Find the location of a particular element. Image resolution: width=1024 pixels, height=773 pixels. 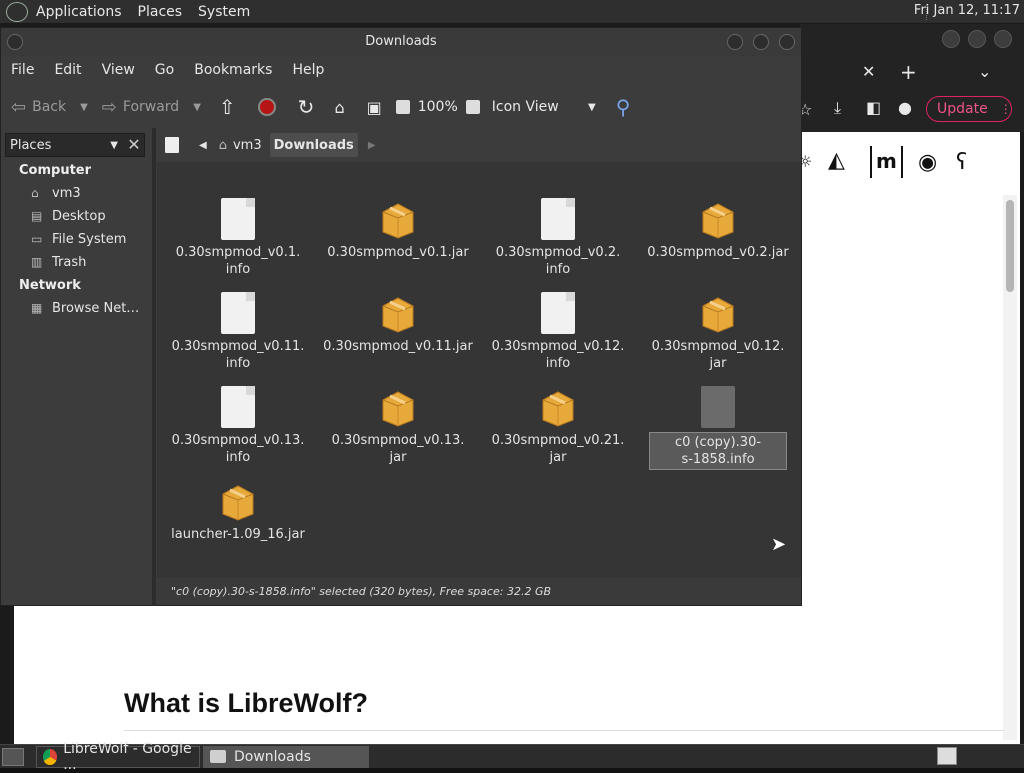

file-name: 0.30smpmod_v0.2.jar is located at coordinates (718, 252).